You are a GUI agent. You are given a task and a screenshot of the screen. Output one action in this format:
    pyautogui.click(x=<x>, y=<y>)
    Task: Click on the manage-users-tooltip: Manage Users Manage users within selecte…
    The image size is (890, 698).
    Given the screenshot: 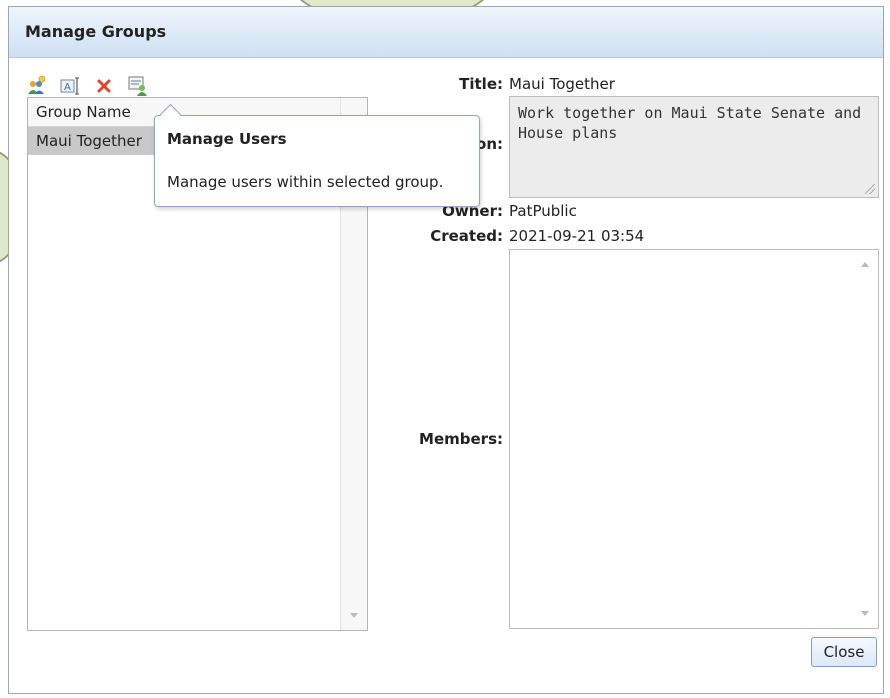 What is the action you would take?
    pyautogui.click(x=317, y=155)
    